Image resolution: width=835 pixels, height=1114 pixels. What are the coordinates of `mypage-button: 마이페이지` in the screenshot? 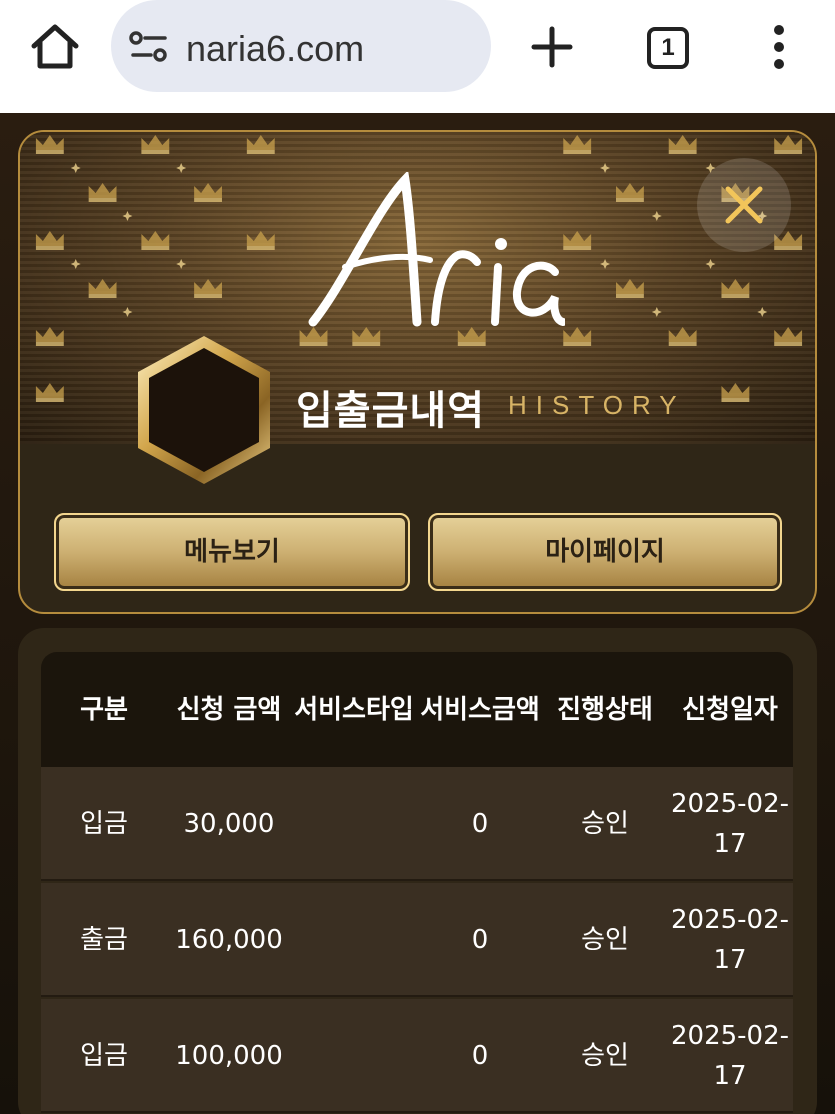 It's located at (605, 552).